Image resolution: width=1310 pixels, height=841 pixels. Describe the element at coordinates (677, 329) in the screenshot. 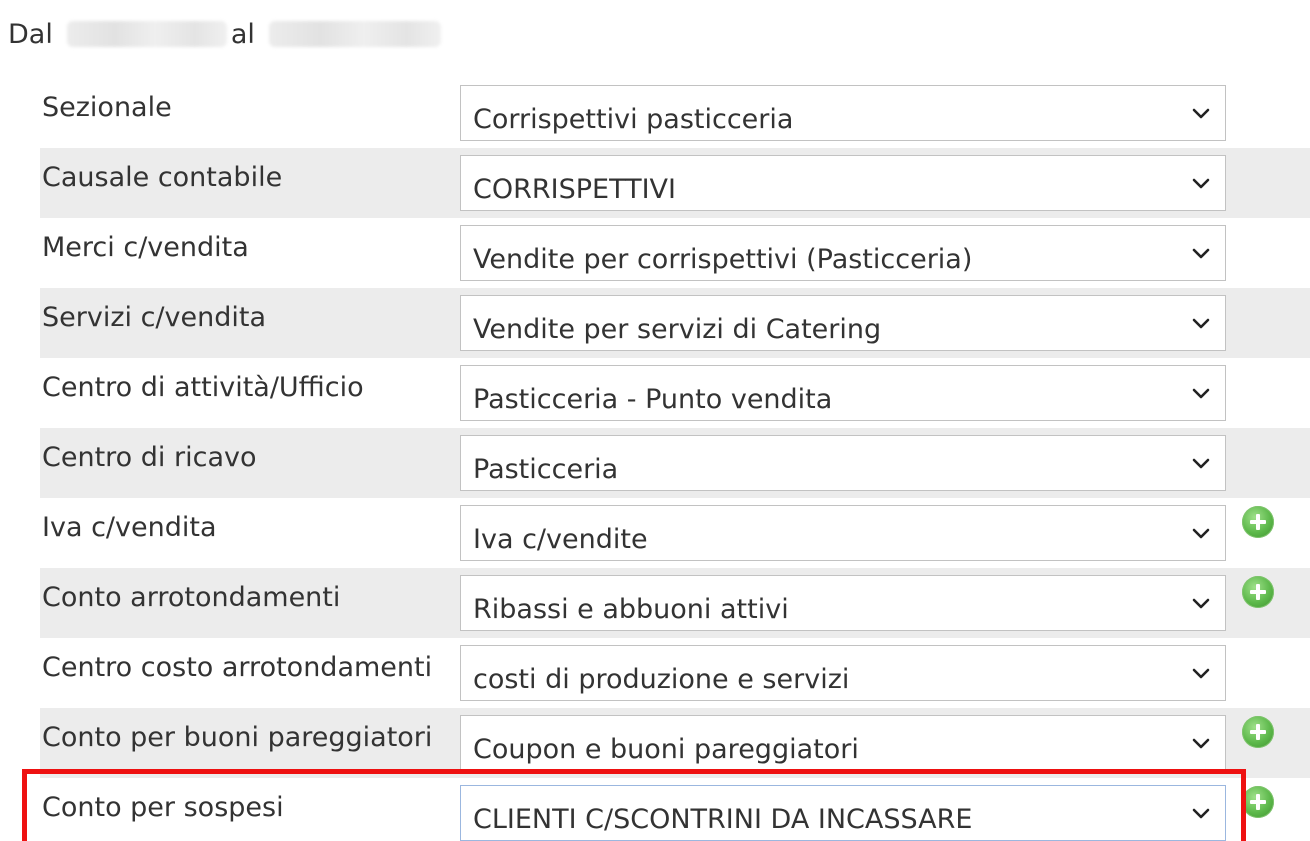

I see `servizi-c-vendita-value: Vendite per servizi di Catering` at that location.